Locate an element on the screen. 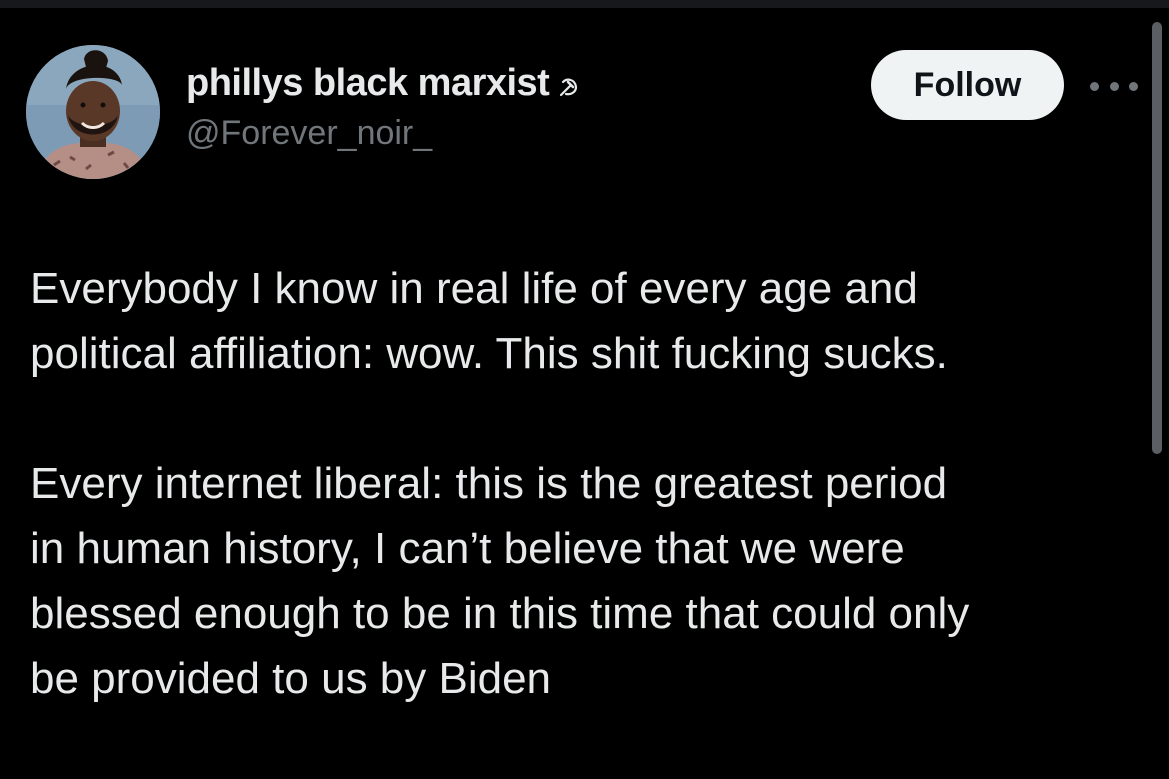 This screenshot has height=779, width=1169. author-name-row: phillys black marxist is located at coordinates (383, 83).